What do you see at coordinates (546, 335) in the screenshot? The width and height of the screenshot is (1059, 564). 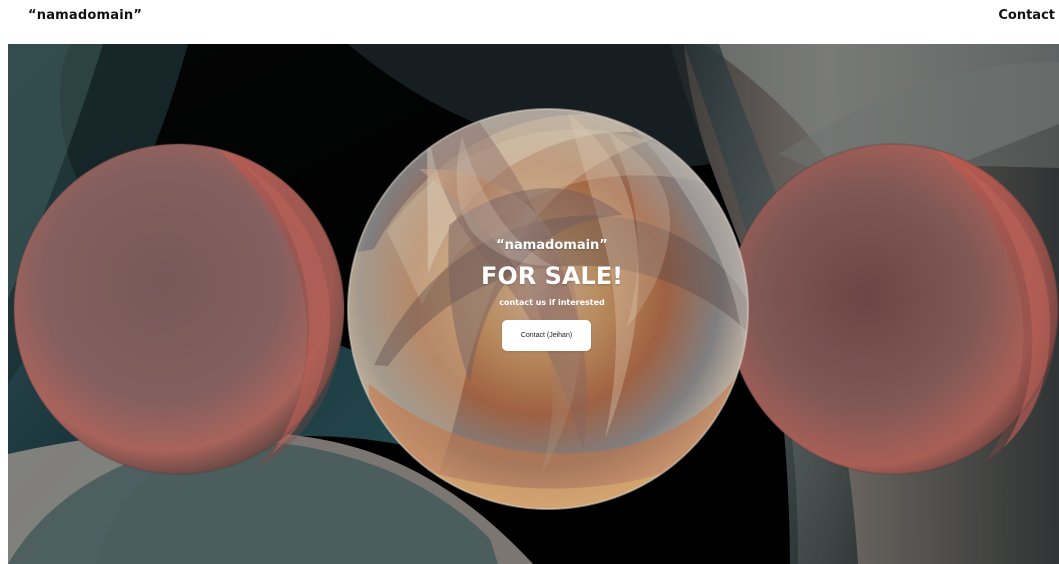 I see `contact-jeihan-button: Contact (Jeihan)` at bounding box center [546, 335].